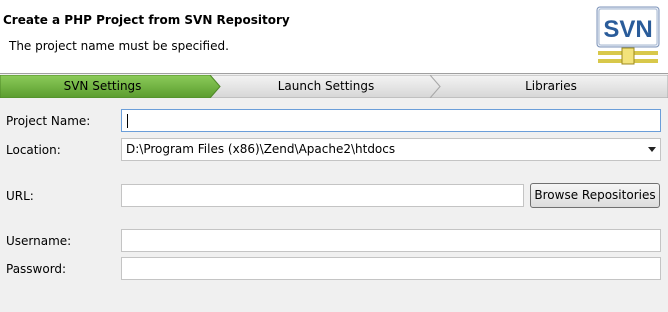  I want to click on svn-logo-icon: SVN, so click(628, 36).